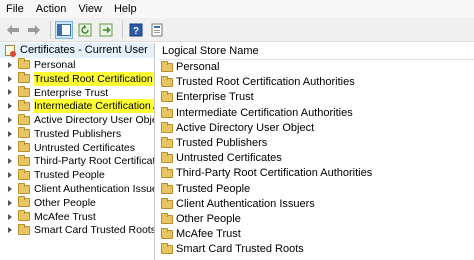 This screenshot has height=260, width=474. What do you see at coordinates (213, 188) in the screenshot?
I see `list-item-label: Trusted People` at bounding box center [213, 188].